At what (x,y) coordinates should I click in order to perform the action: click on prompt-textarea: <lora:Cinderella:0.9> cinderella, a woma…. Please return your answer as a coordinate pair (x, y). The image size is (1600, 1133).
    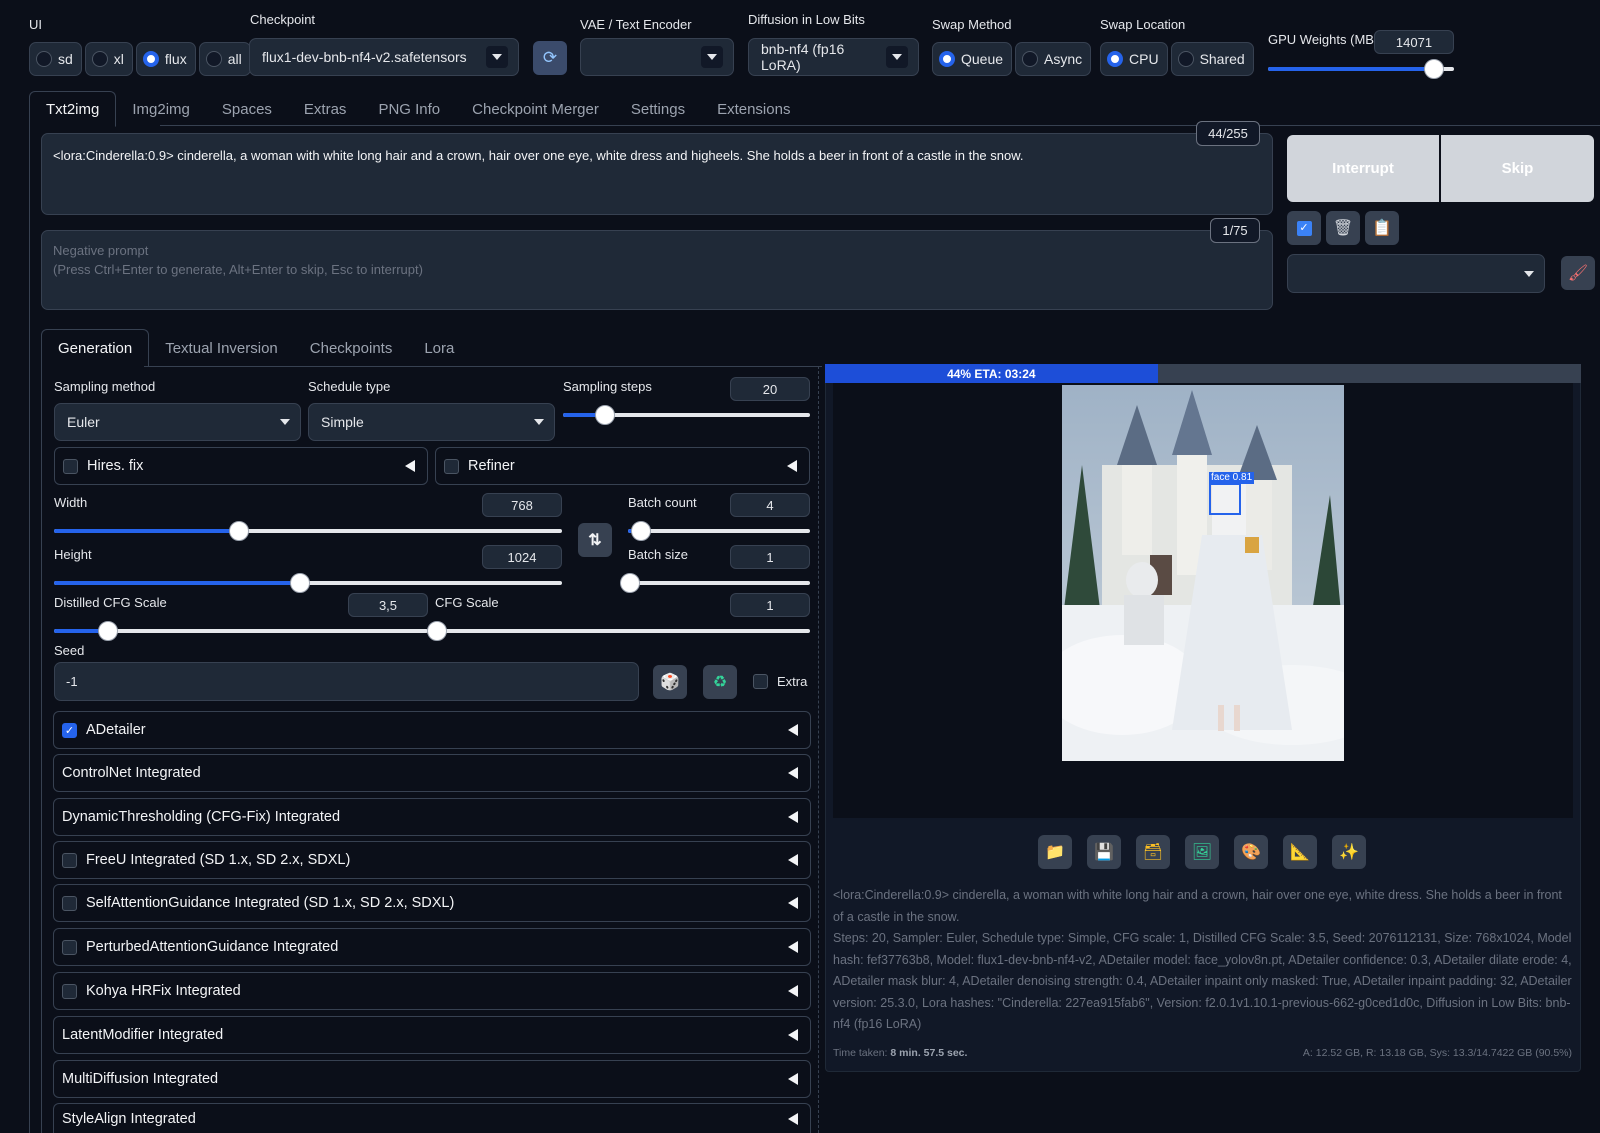
    Looking at the image, I should click on (657, 174).